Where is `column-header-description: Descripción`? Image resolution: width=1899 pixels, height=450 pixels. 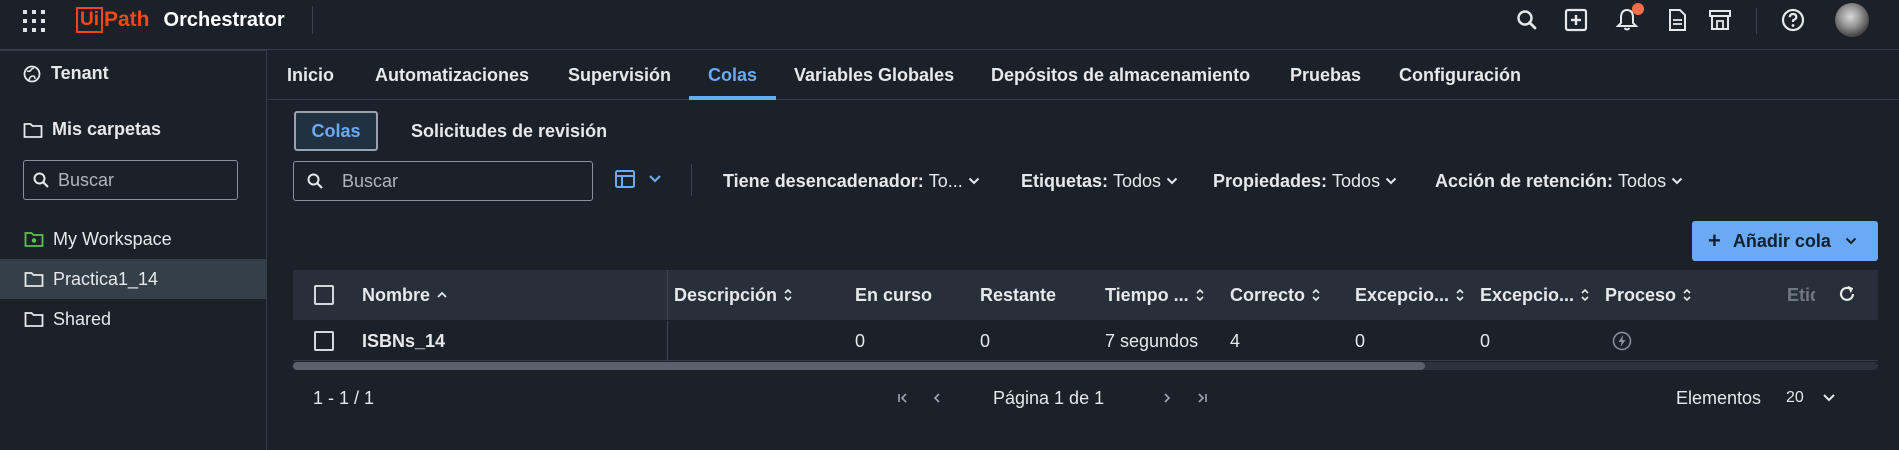
column-header-description: Descripción is located at coordinates (733, 295).